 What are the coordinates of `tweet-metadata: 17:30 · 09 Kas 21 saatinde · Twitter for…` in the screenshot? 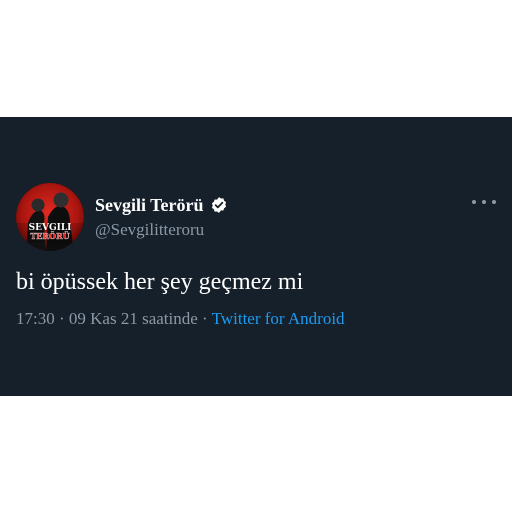 It's located at (180, 319).